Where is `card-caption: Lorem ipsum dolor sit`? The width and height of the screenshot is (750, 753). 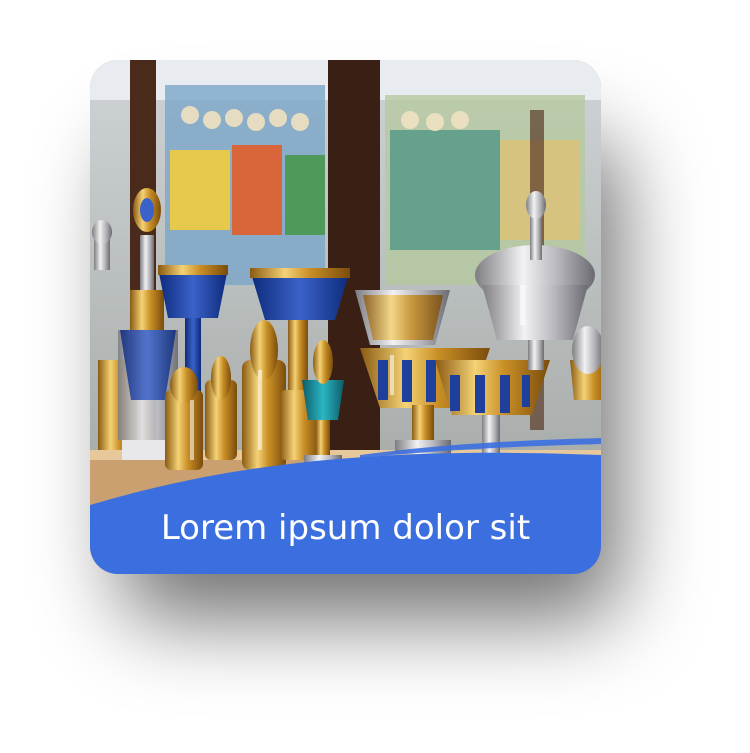 card-caption: Lorem ipsum dolor sit is located at coordinates (345, 528).